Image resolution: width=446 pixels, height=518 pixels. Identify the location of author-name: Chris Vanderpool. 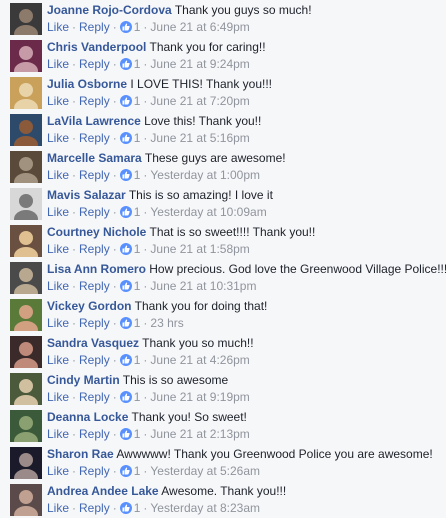
(96, 47).